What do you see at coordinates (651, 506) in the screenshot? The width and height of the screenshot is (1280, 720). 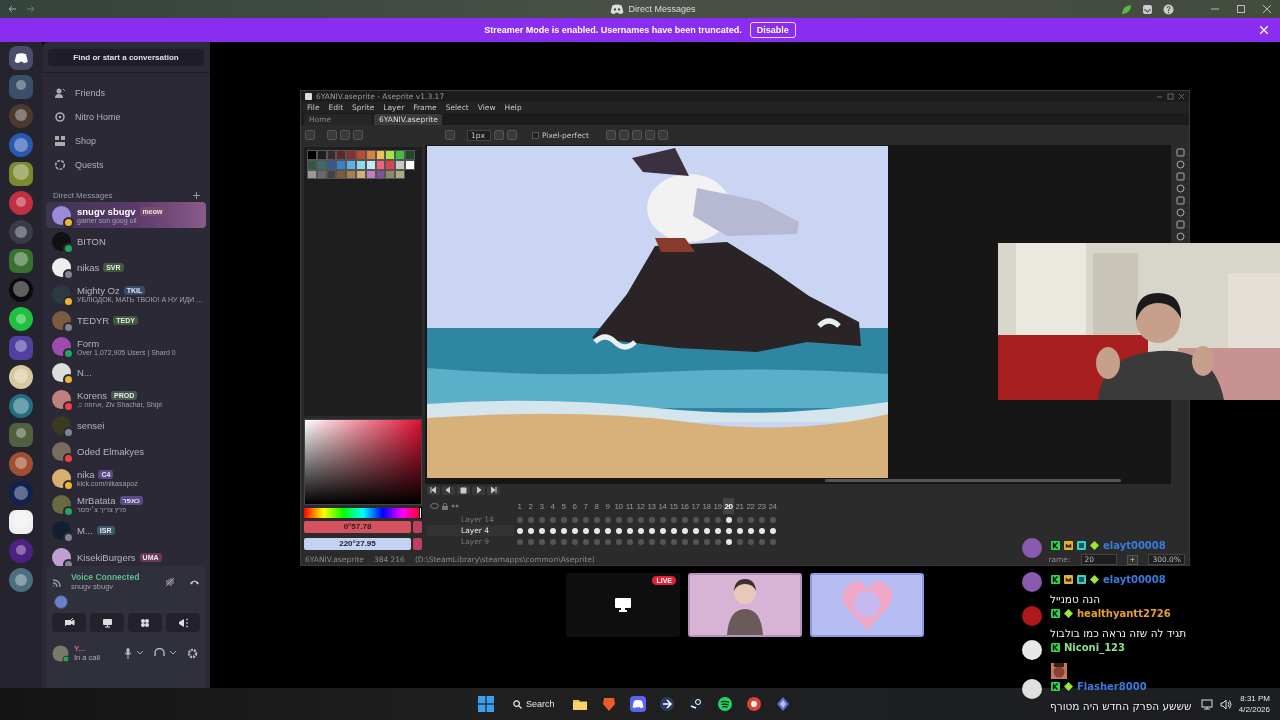 I see `frame-header: 13` at bounding box center [651, 506].